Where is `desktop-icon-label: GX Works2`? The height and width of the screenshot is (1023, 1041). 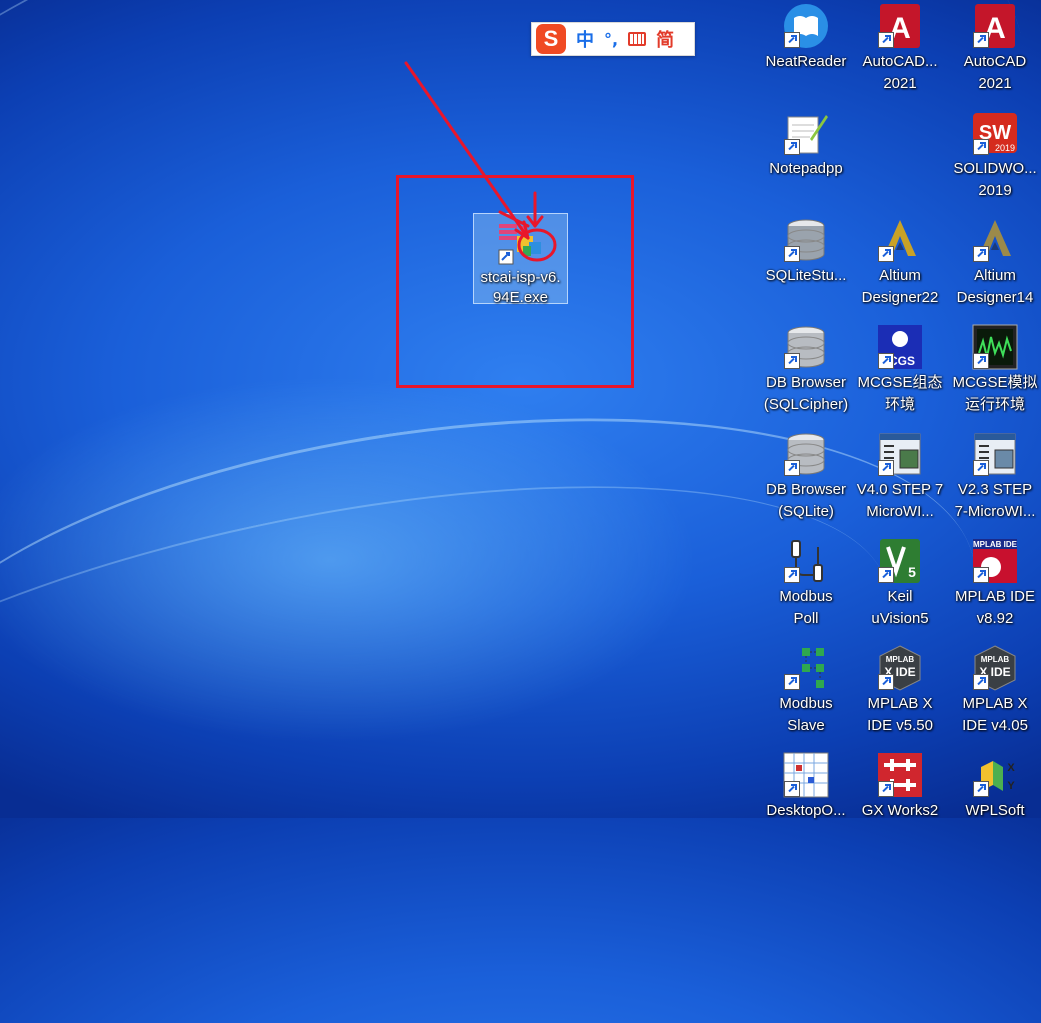
desktop-icon-label: GX Works2 is located at coordinates (900, 810).